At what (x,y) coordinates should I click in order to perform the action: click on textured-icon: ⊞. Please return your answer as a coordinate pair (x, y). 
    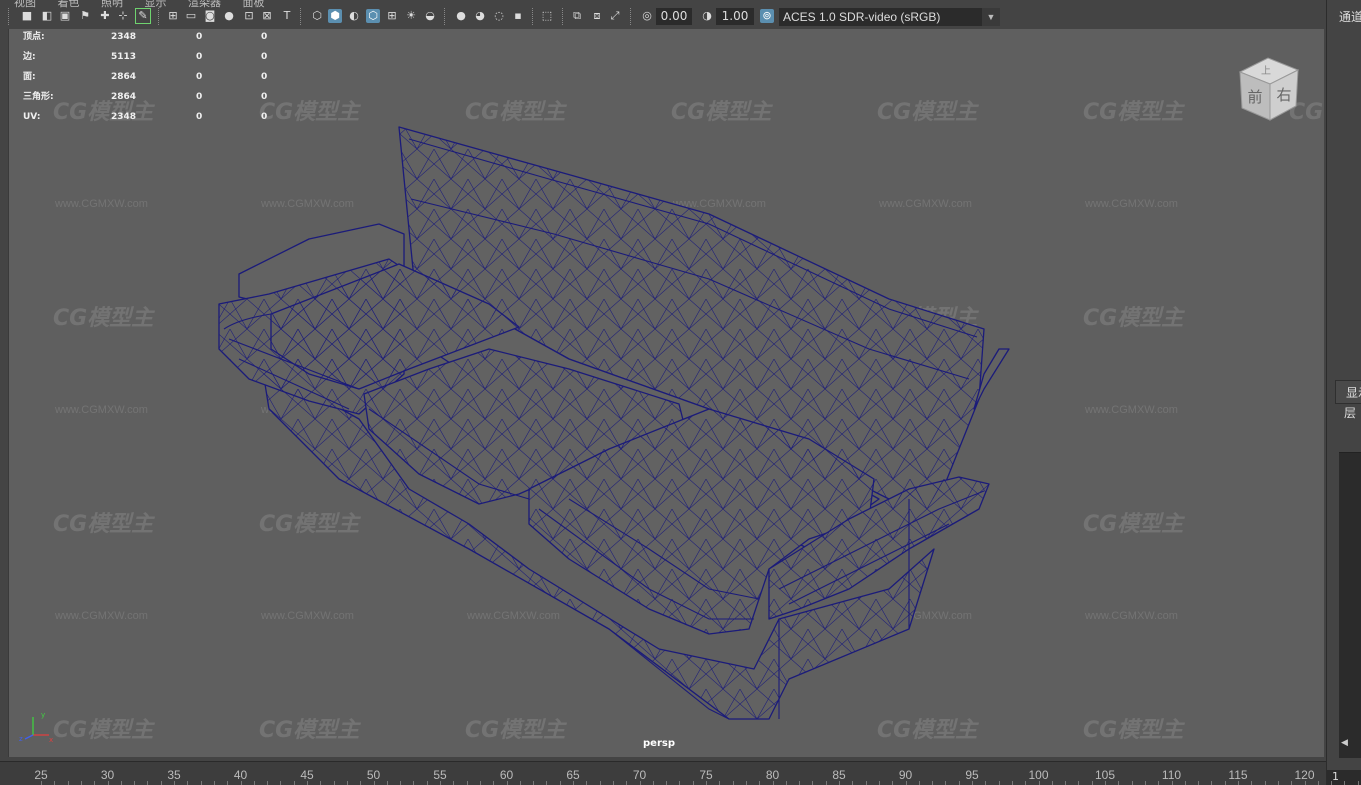
    Looking at the image, I should click on (392, 16).